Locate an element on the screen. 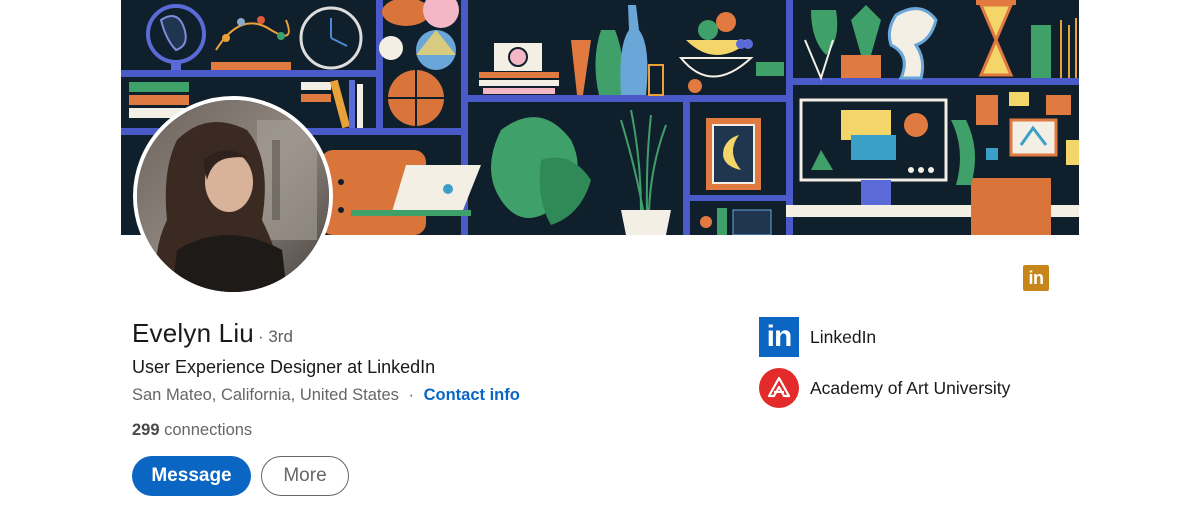 The image size is (1200, 520). avatar-photo is located at coordinates (233, 196).